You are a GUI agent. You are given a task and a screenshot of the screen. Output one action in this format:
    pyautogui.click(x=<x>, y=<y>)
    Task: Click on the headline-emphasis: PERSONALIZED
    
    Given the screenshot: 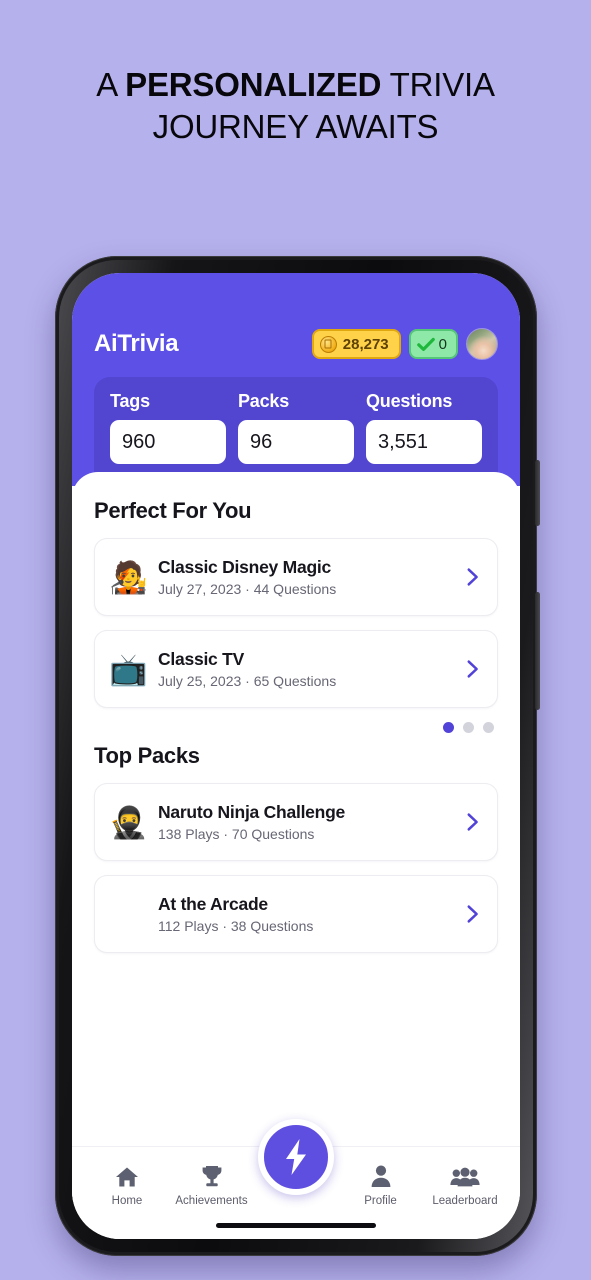 What is the action you would take?
    pyautogui.click(x=253, y=84)
    